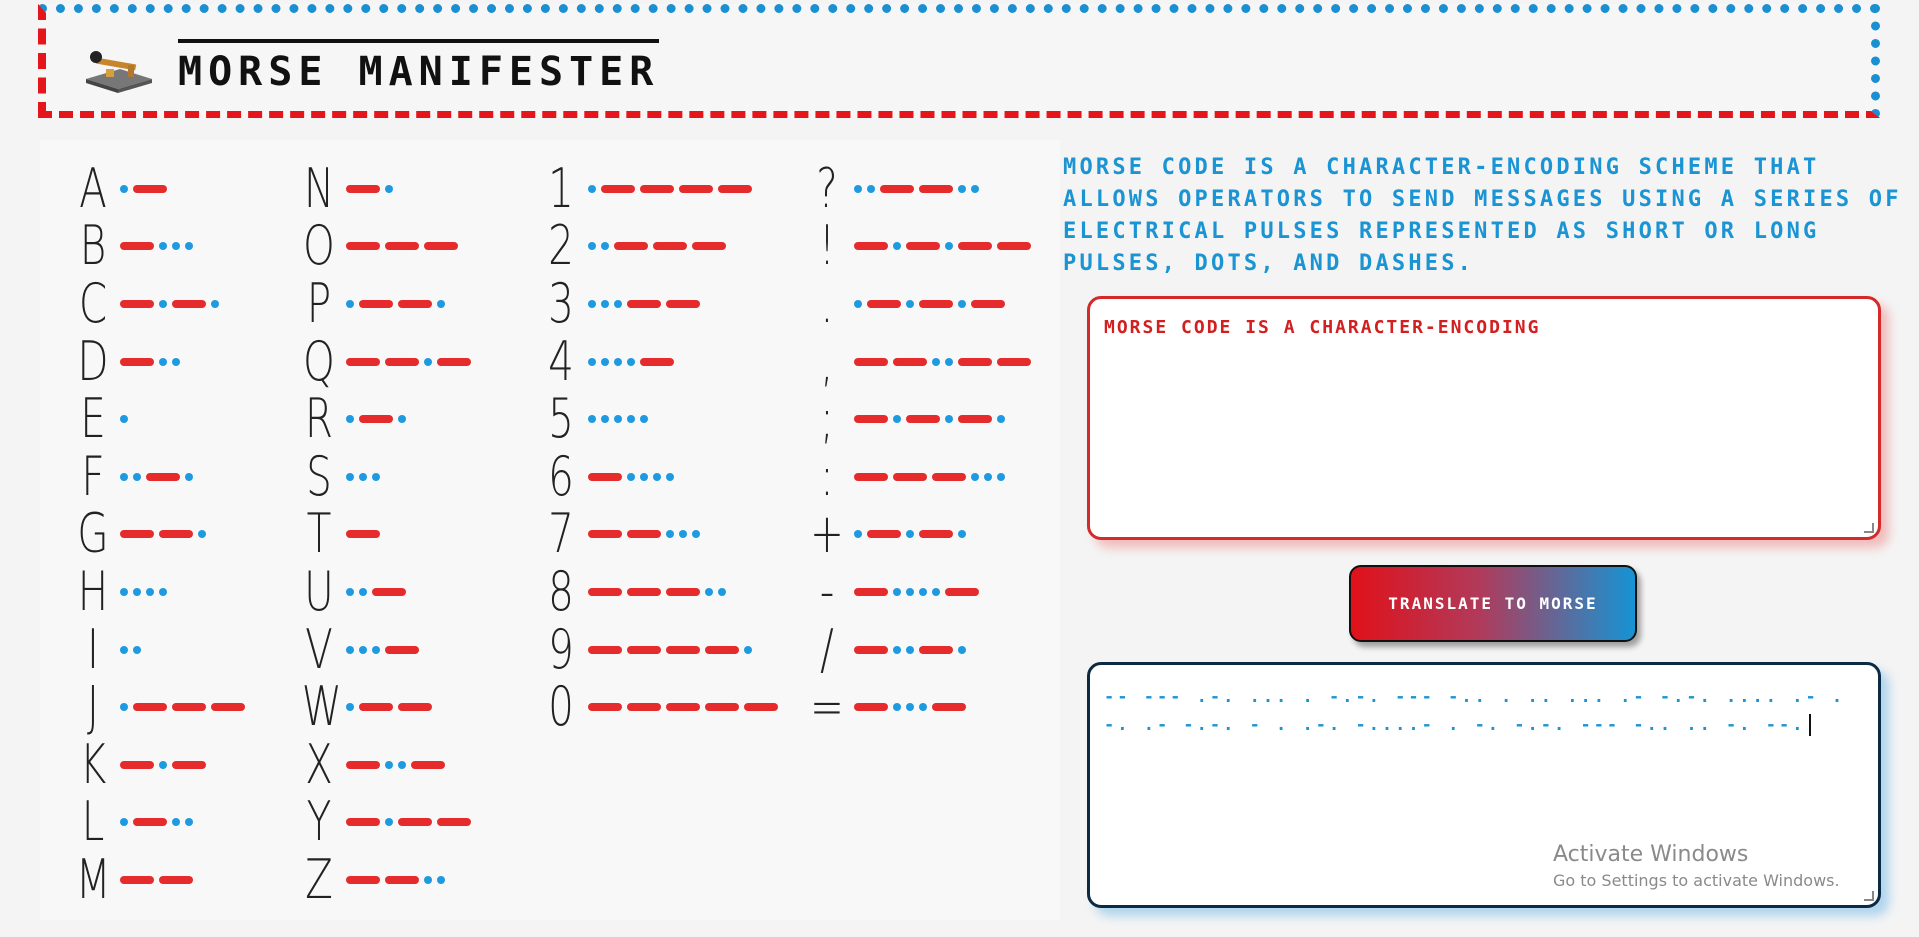 The height and width of the screenshot is (937, 1919). Describe the element at coordinates (119, 72) in the screenshot. I see `telegraph-key-icon` at that location.